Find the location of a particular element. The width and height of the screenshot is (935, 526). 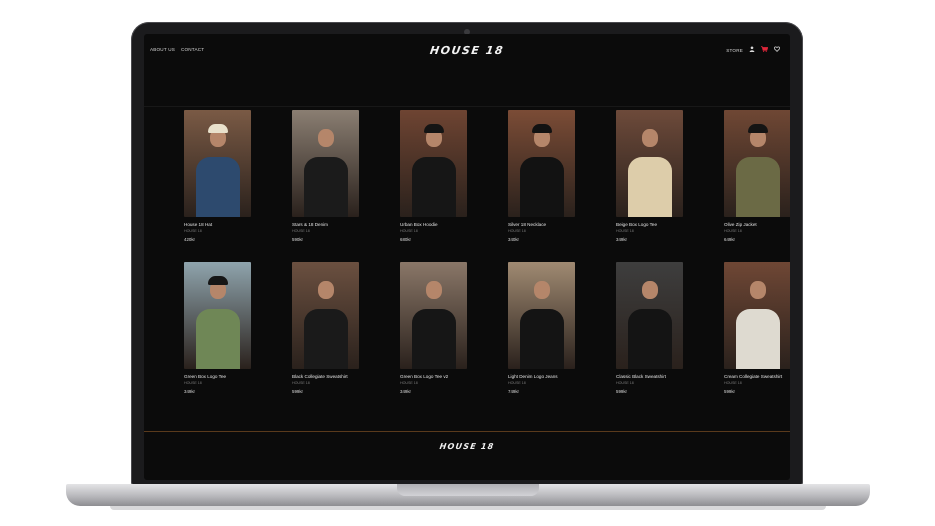

product-card: Light Denim Logo Jeans HOUSE 18 749kr is located at coordinates (541, 336).